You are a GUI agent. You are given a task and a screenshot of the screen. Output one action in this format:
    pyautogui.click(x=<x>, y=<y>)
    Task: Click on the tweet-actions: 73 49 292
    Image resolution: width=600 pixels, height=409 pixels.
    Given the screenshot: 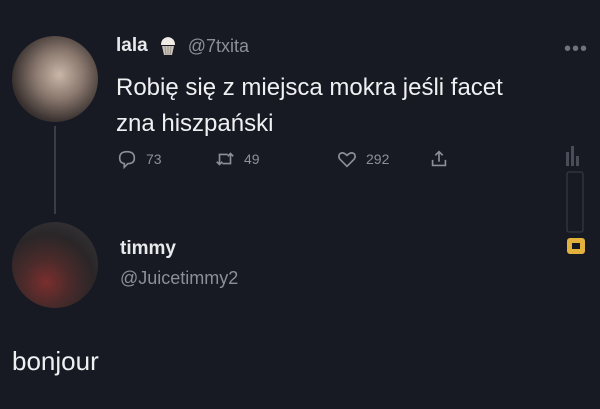 What is the action you would take?
    pyautogui.click(x=283, y=159)
    